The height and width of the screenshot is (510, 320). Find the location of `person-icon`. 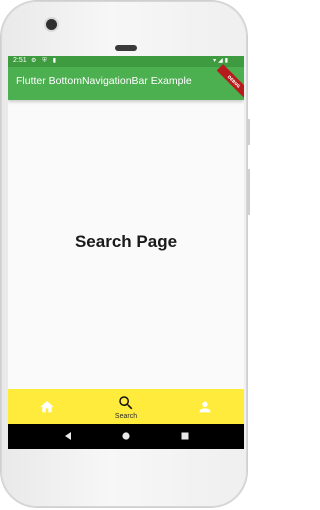

person-icon is located at coordinates (205, 407).